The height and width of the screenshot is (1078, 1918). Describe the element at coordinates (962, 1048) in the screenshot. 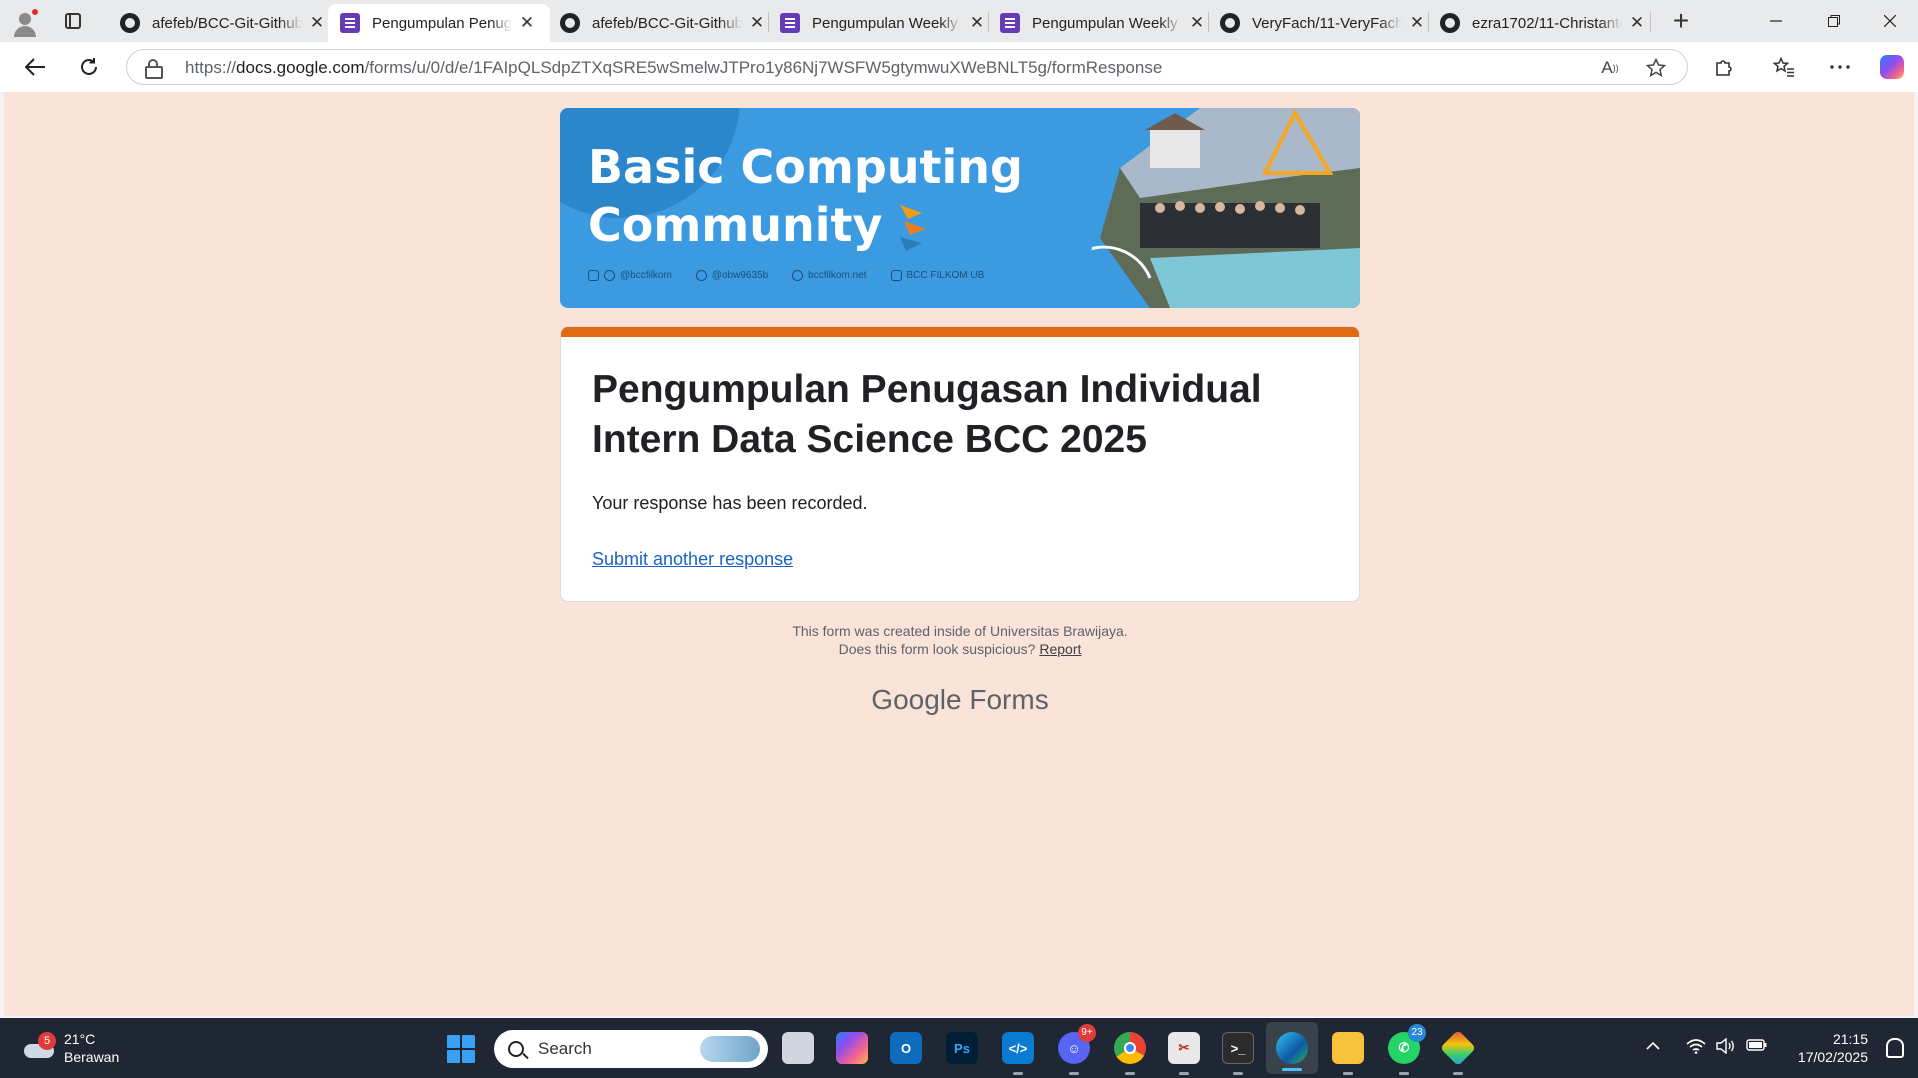

I see `taskbar-photoshop: Ps` at that location.